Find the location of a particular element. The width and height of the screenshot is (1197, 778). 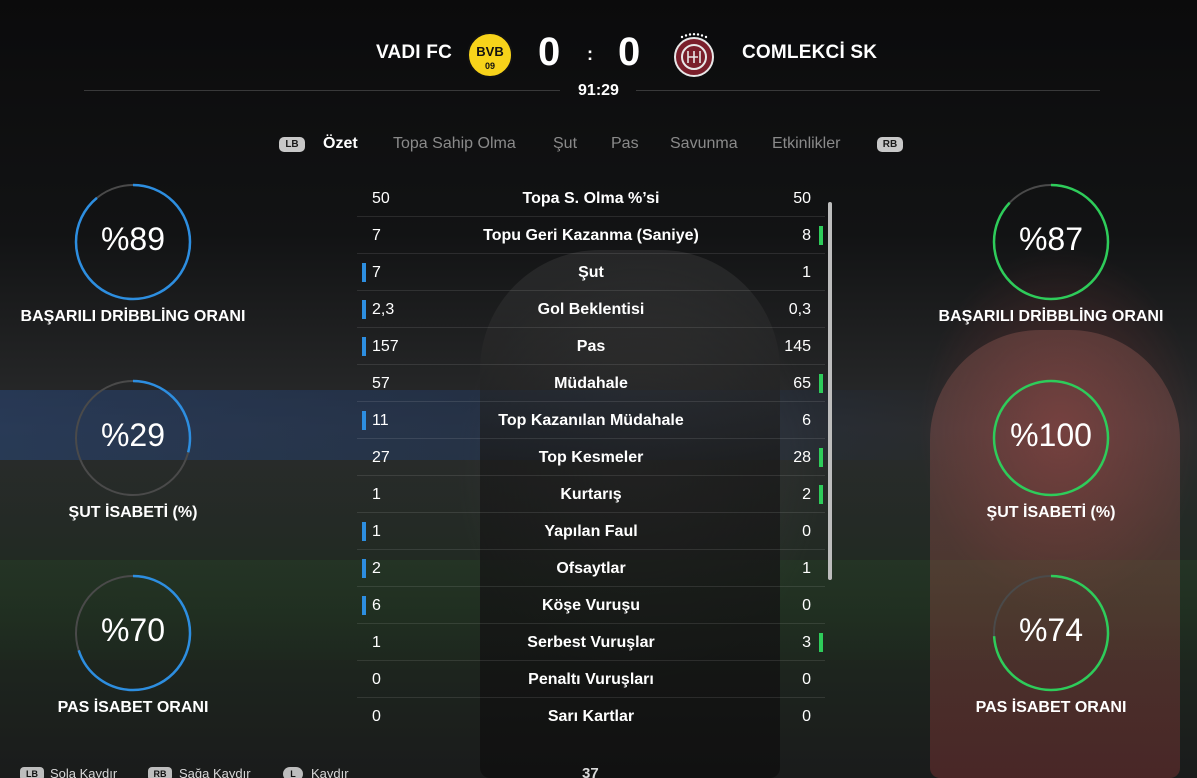

away-score: 0 is located at coordinates (629, 52).